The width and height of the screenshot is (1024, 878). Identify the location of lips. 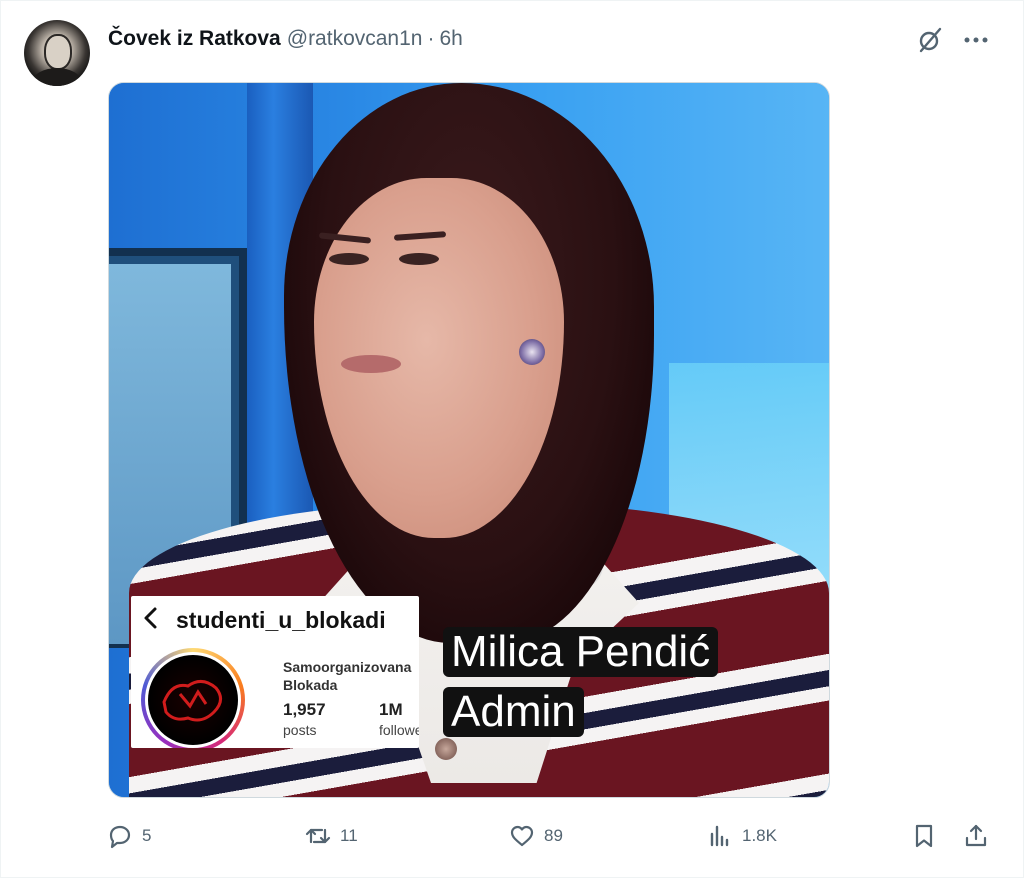
(371, 364).